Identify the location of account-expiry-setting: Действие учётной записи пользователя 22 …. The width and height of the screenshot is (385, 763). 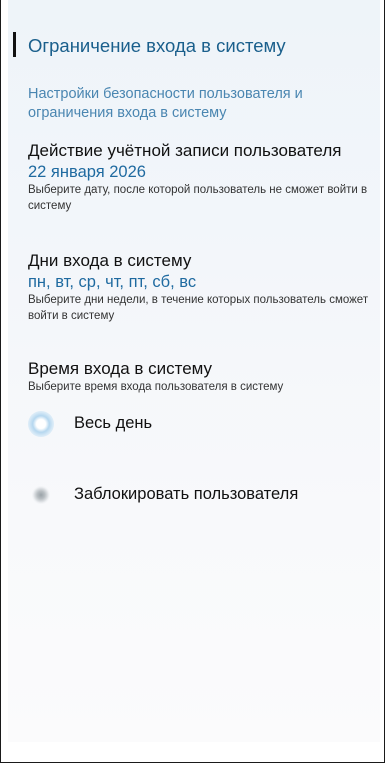
(203, 177).